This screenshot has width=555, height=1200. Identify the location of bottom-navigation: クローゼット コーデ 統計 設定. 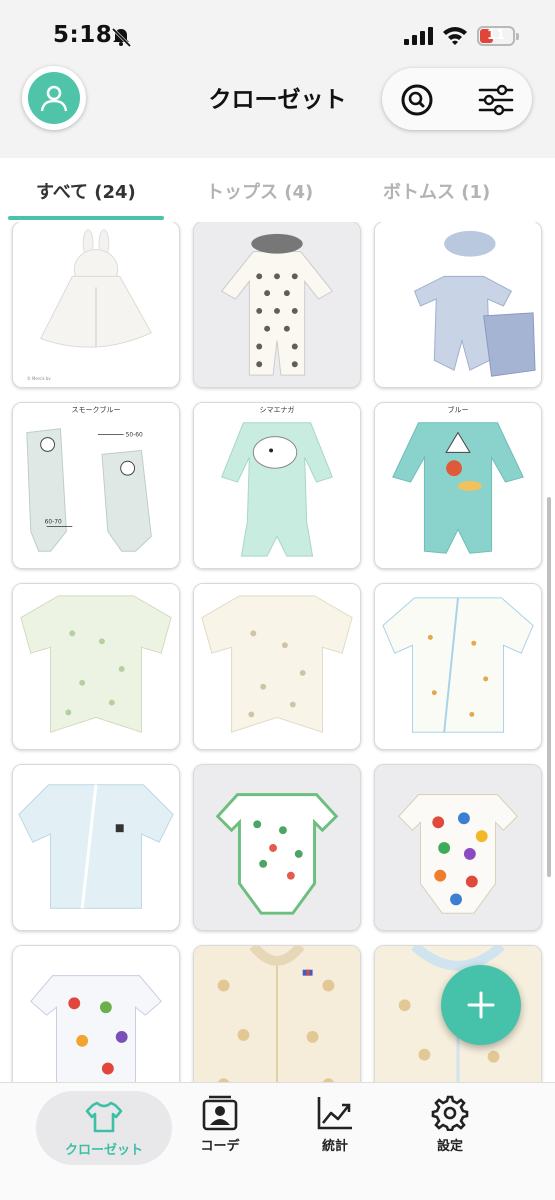
(277, 1141).